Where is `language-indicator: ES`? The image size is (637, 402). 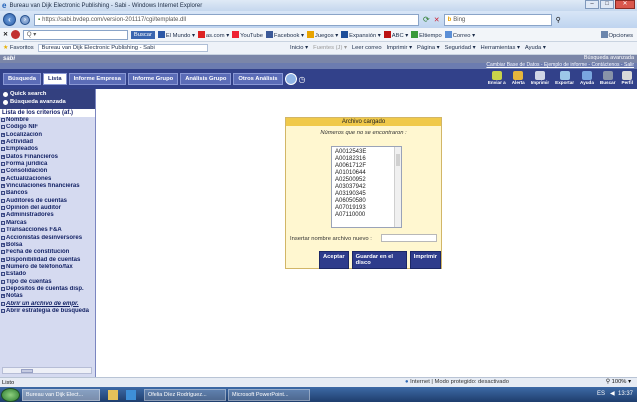
language-indicator: ES is located at coordinates (601, 394).